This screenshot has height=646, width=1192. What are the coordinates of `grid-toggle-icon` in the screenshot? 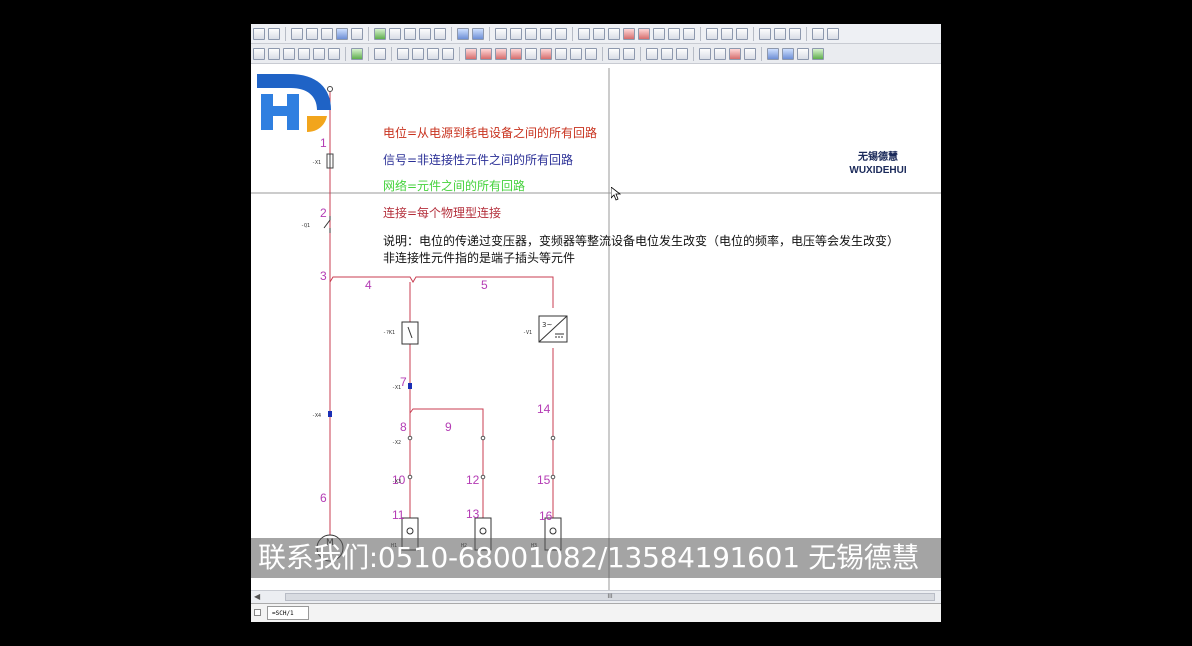 It's located at (584, 33).